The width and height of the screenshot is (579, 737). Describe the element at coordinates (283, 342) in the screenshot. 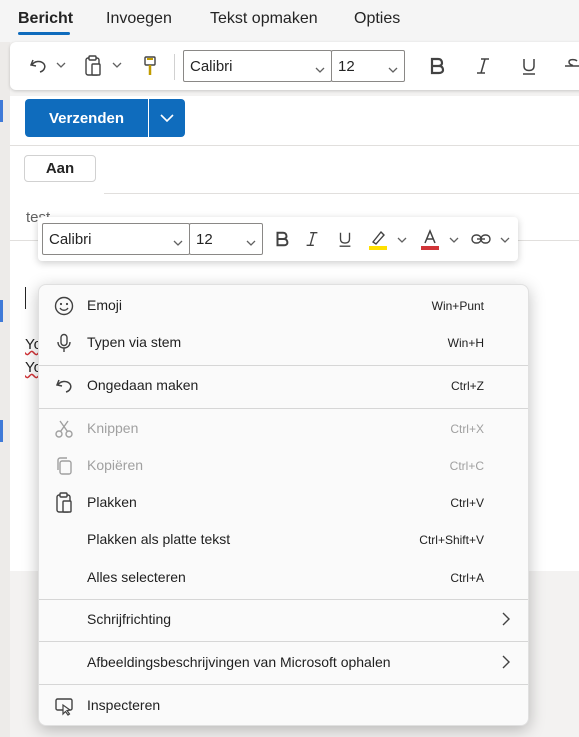

I see `menu-item-voice-typing: Typen via stem Win+H` at that location.